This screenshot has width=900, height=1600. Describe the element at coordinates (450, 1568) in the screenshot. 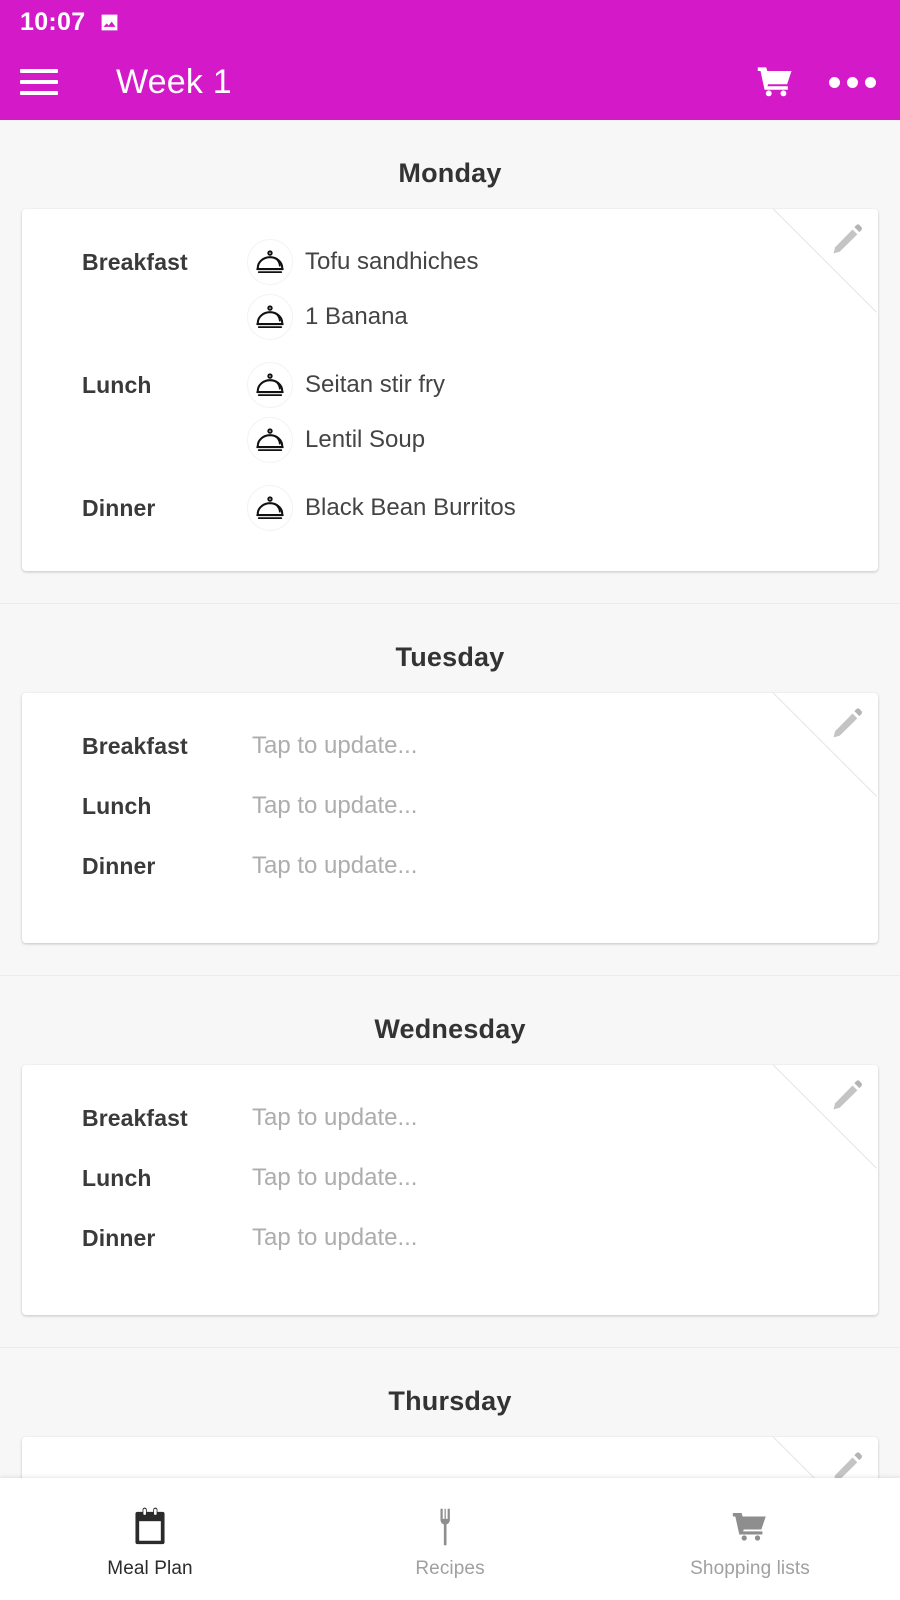

I see `nav-label-recipes: Recipes` at that location.